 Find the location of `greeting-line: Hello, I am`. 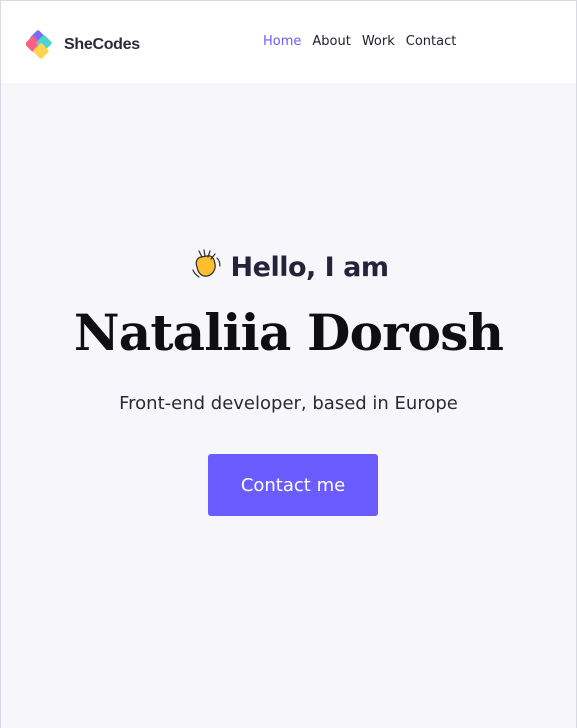

greeting-line: Hello, I am is located at coordinates (288, 267).